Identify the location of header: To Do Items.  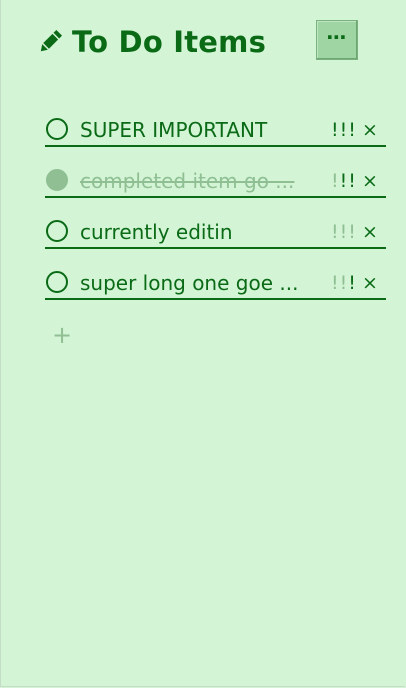
(151, 42).